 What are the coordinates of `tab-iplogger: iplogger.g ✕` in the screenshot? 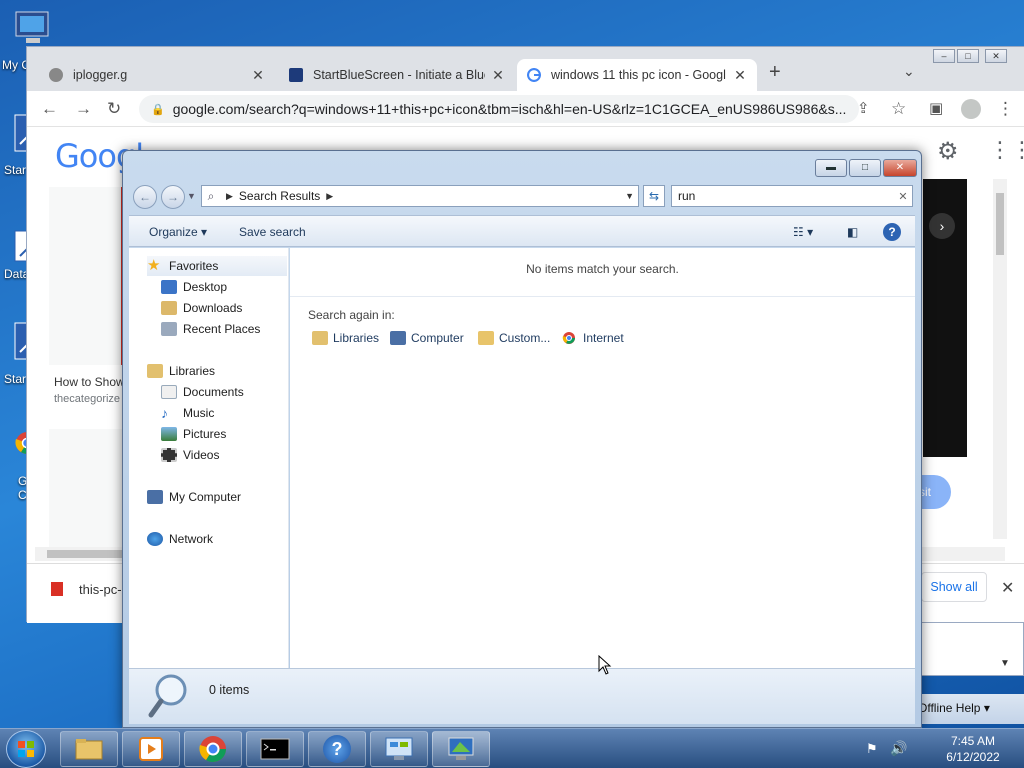 It's located at (157, 75).